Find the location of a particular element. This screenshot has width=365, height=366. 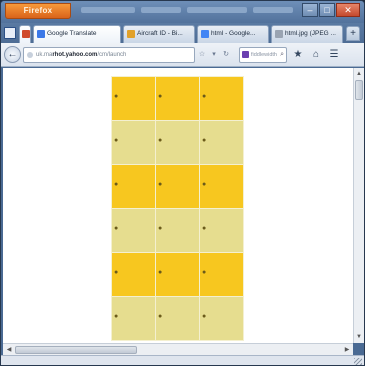

new-tab-button: + is located at coordinates (353, 33).